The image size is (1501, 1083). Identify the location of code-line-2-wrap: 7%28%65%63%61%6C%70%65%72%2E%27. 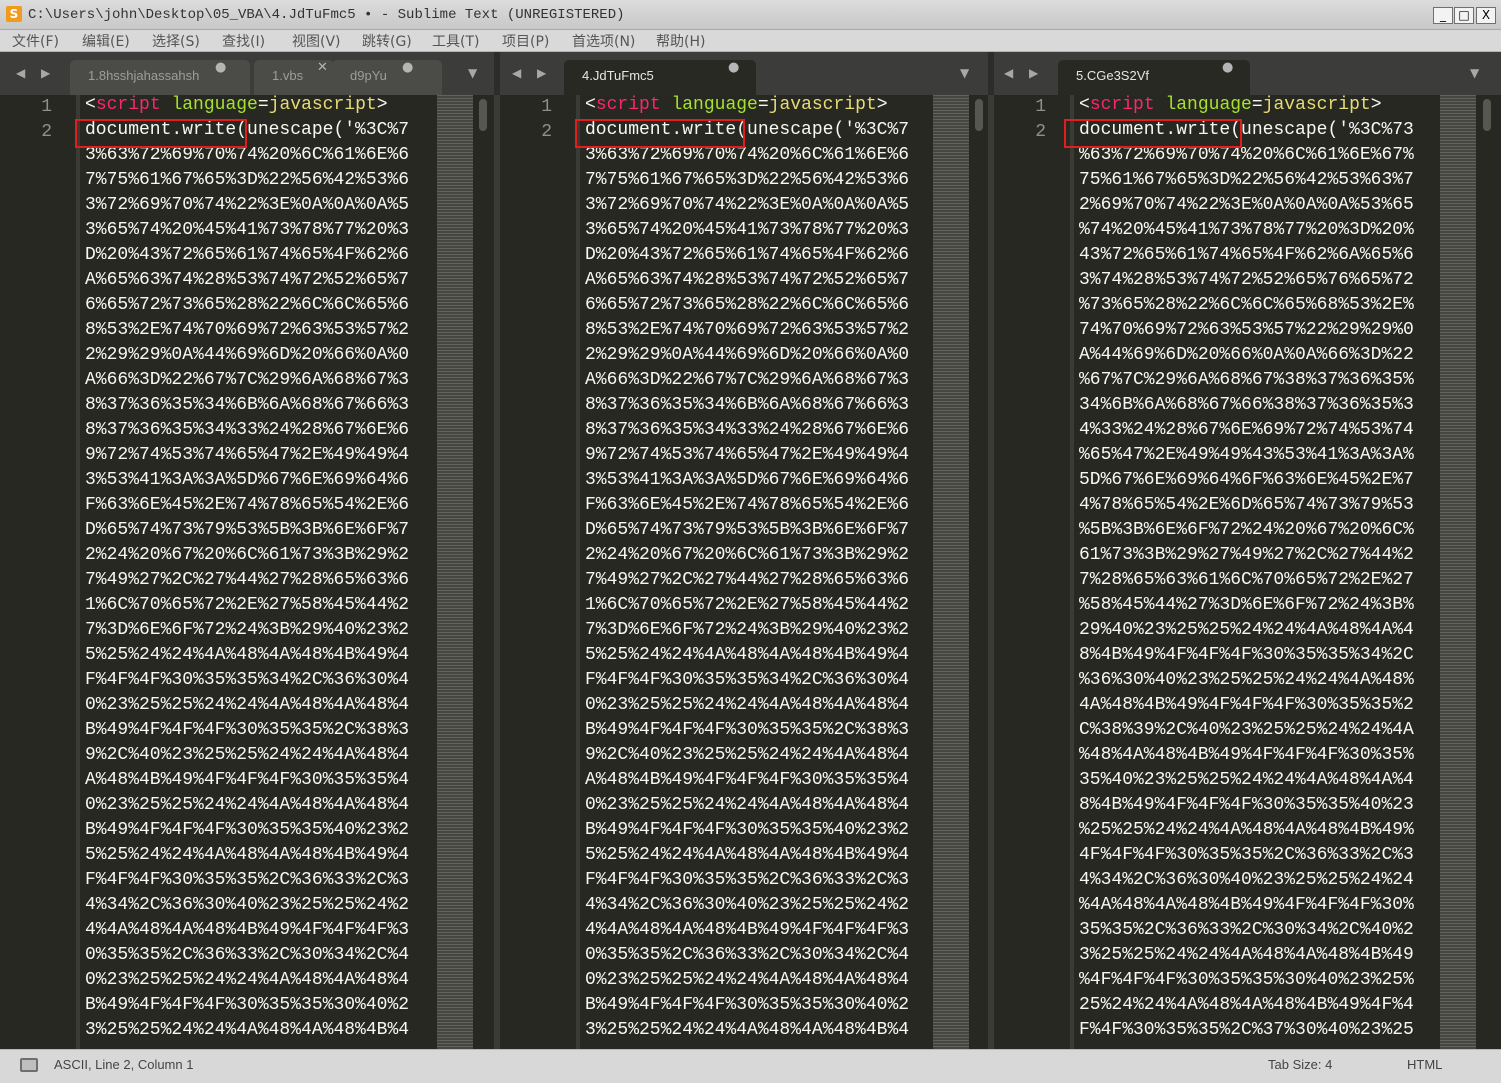
(1246, 580).